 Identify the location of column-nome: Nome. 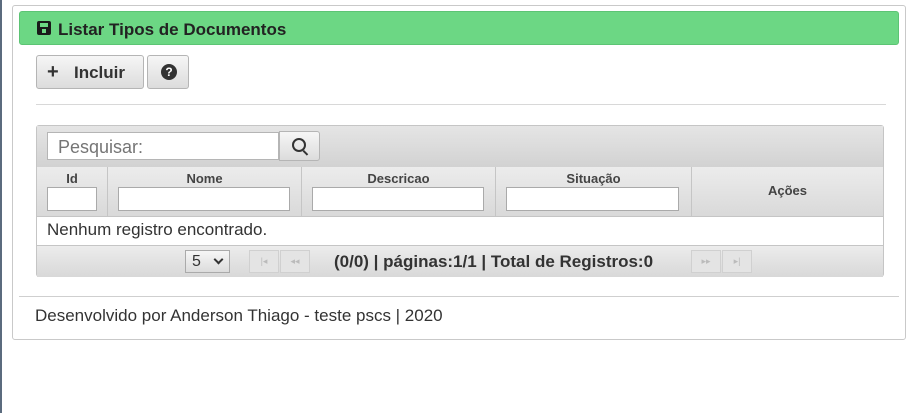
(205, 191).